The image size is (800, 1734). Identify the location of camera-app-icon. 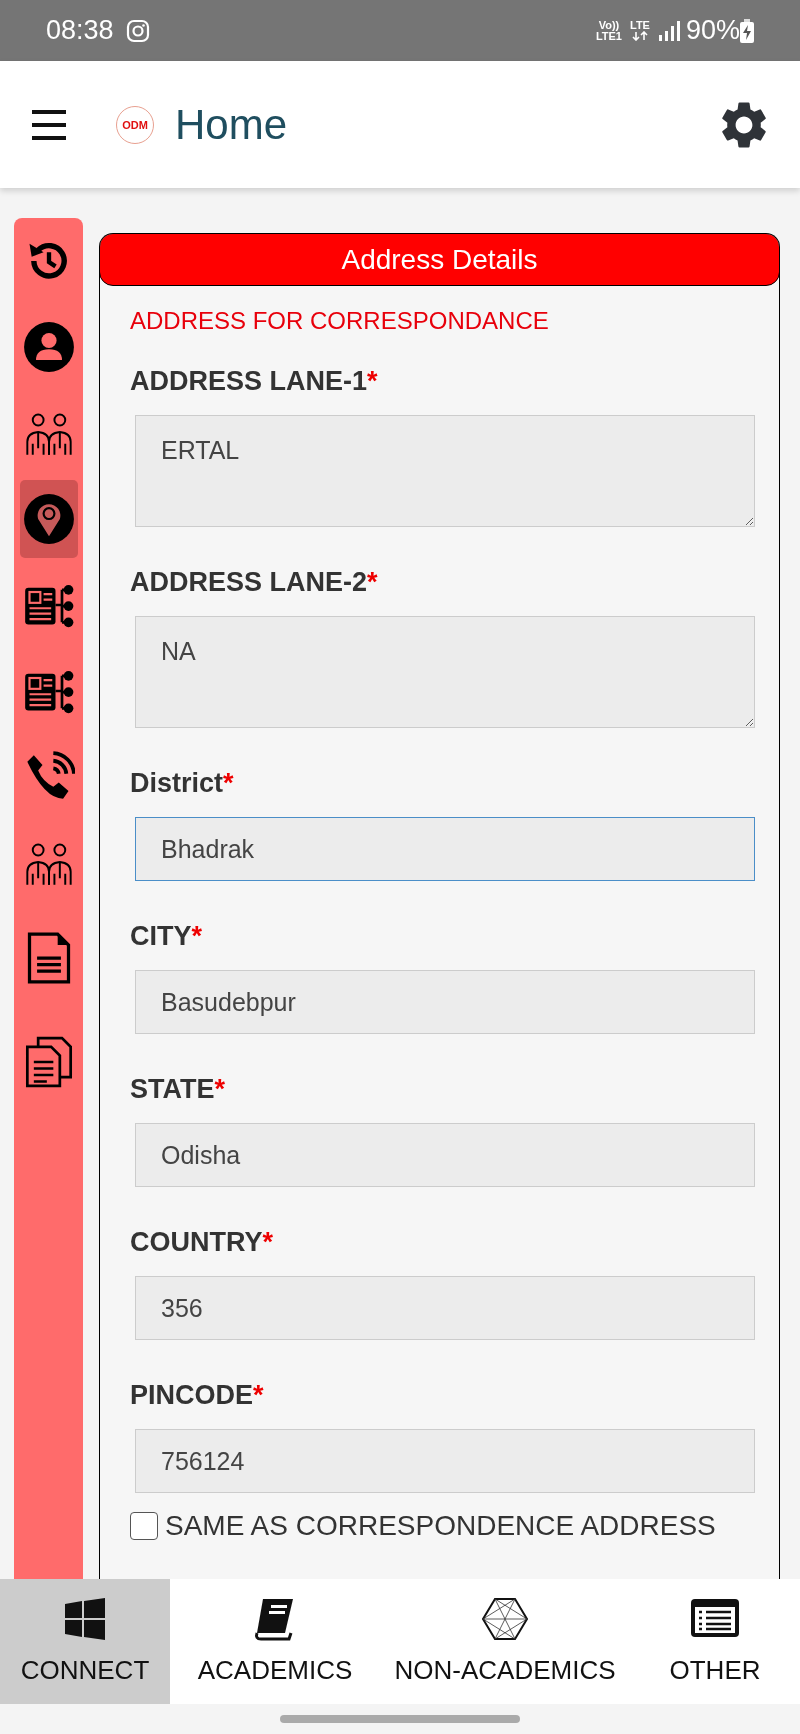
(137, 30).